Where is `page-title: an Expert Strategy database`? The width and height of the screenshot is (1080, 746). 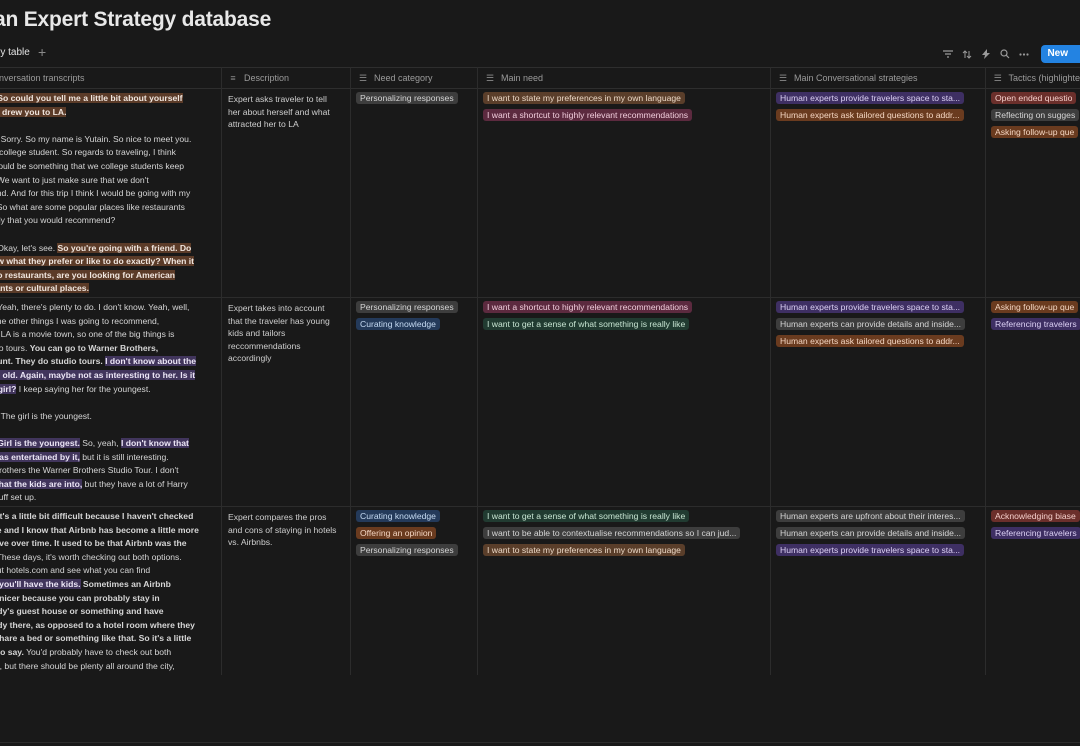 page-title: an Expert Strategy database is located at coordinates (136, 19).